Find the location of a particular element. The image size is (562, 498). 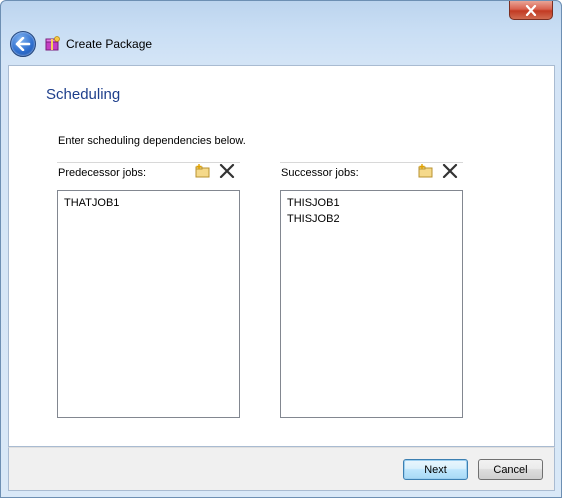

back-button is located at coordinates (23, 44).